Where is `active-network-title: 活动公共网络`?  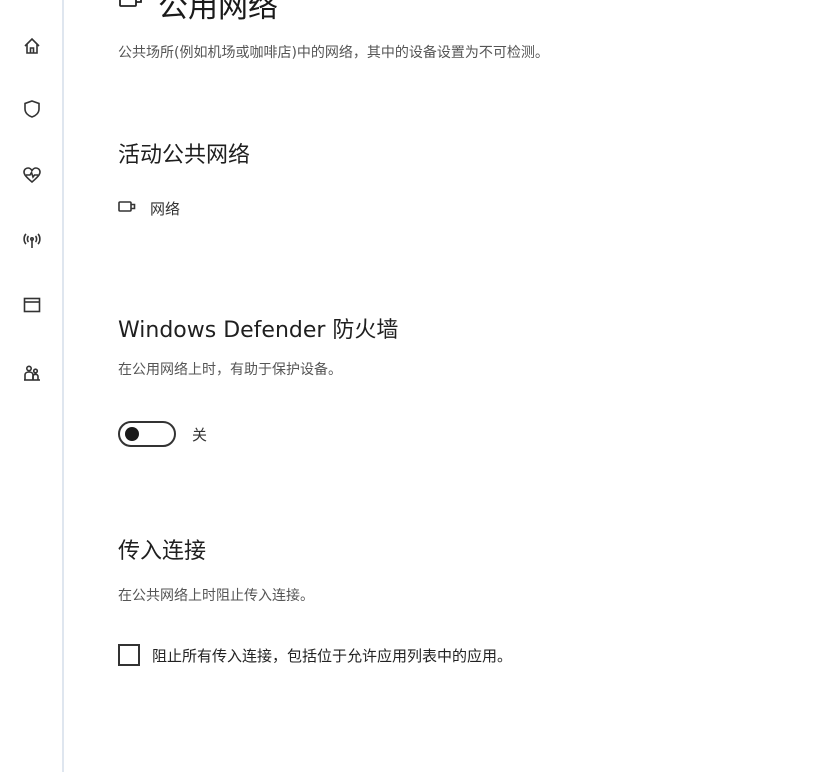
active-network-title: 活动公共网络 is located at coordinates (184, 155).